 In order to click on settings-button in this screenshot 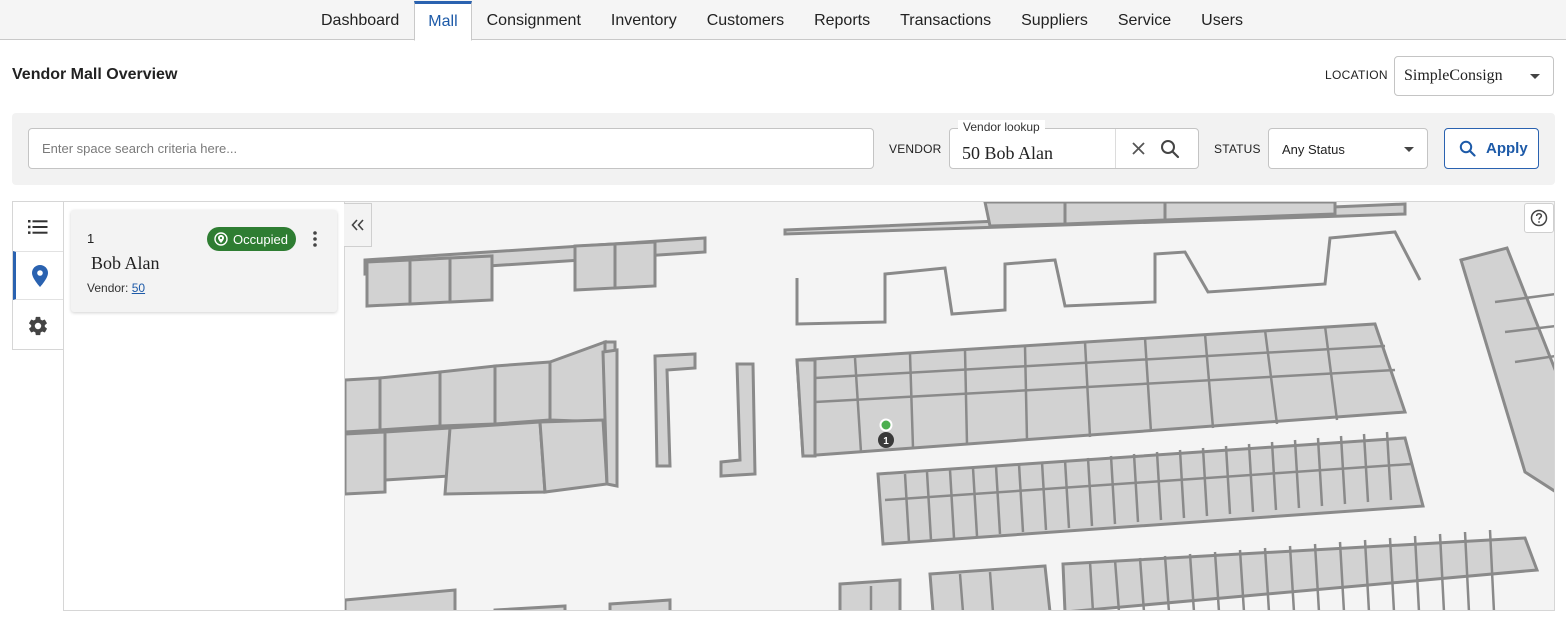, I will do `click(38, 325)`.